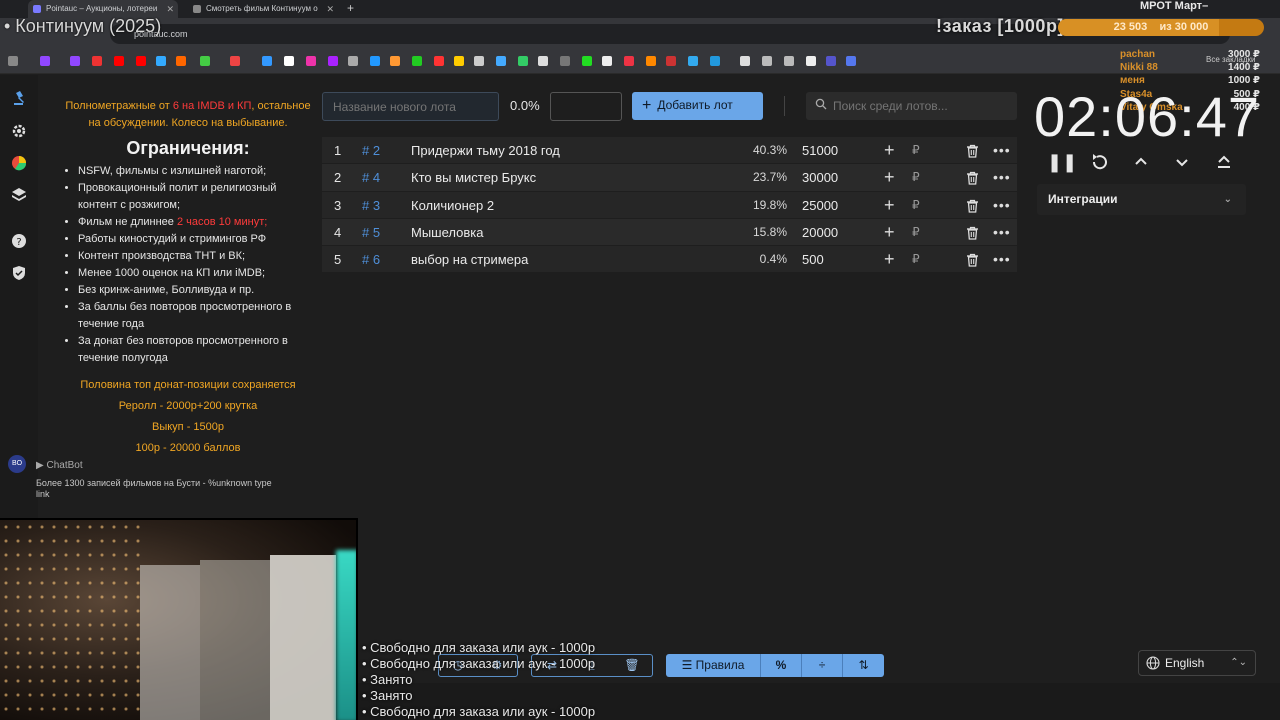 Image resolution: width=1280 pixels, height=720 pixels. What do you see at coordinates (820, 232) in the screenshot?
I see `lot-amount: 20000` at bounding box center [820, 232].